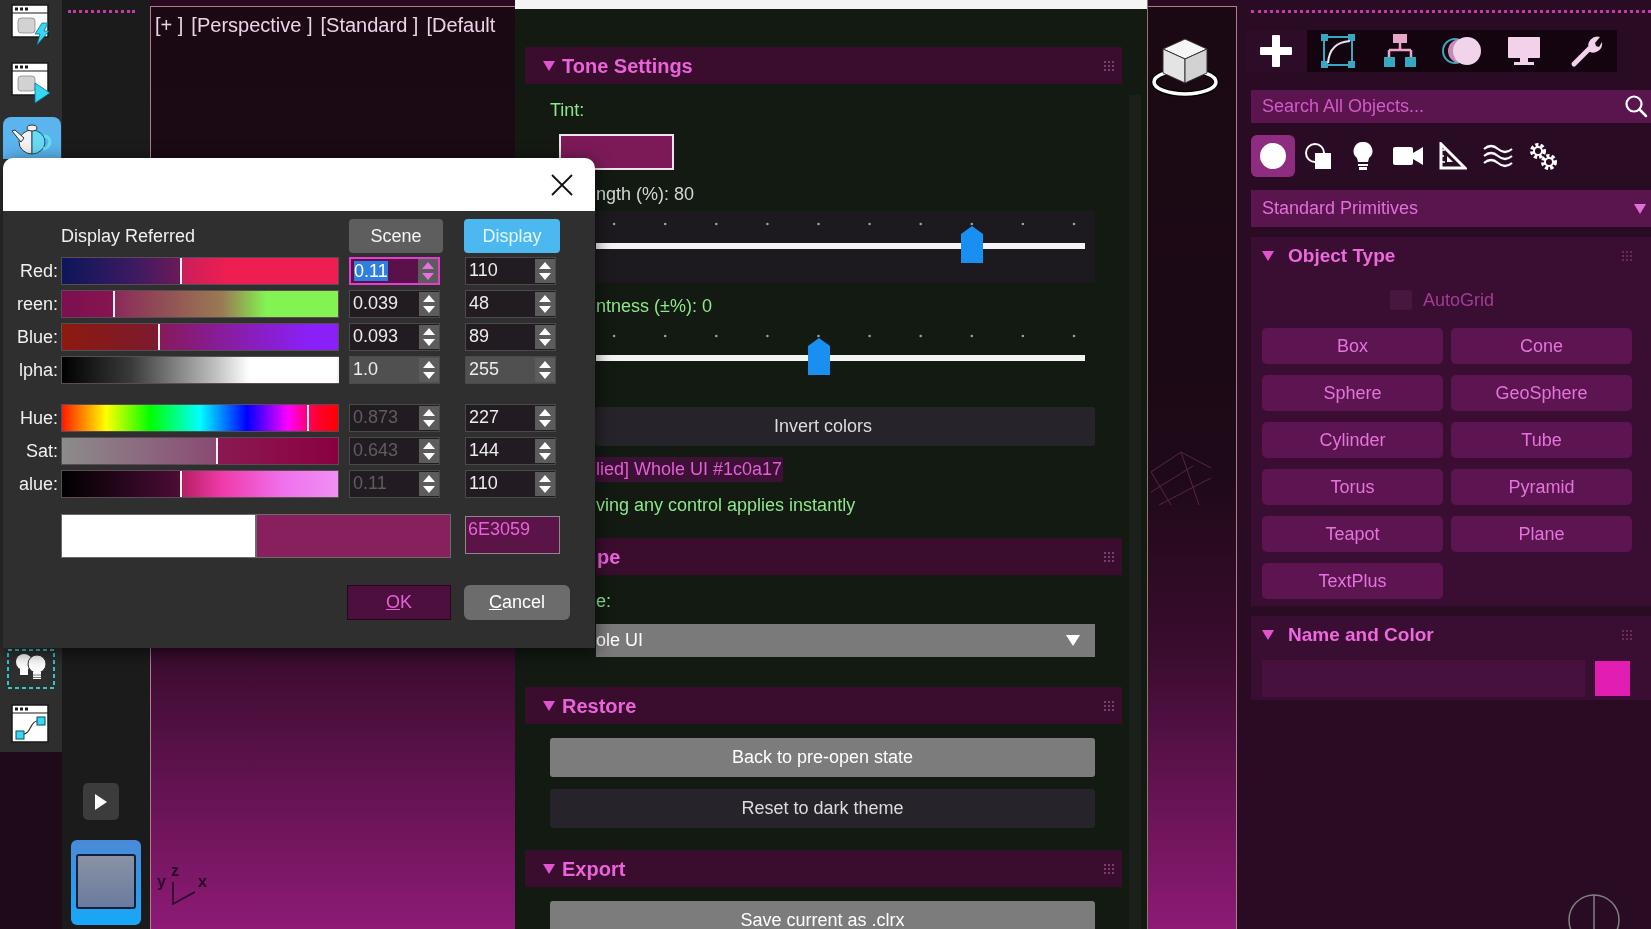 The width and height of the screenshot is (1651, 929). I want to click on number-field: 0.11, so click(394, 271).